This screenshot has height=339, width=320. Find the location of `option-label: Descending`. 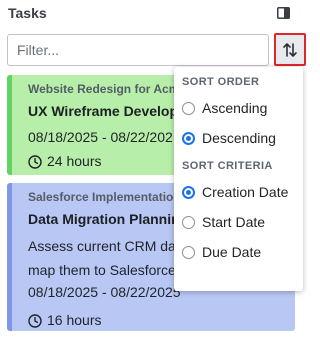

option-label: Descending is located at coordinates (239, 138).